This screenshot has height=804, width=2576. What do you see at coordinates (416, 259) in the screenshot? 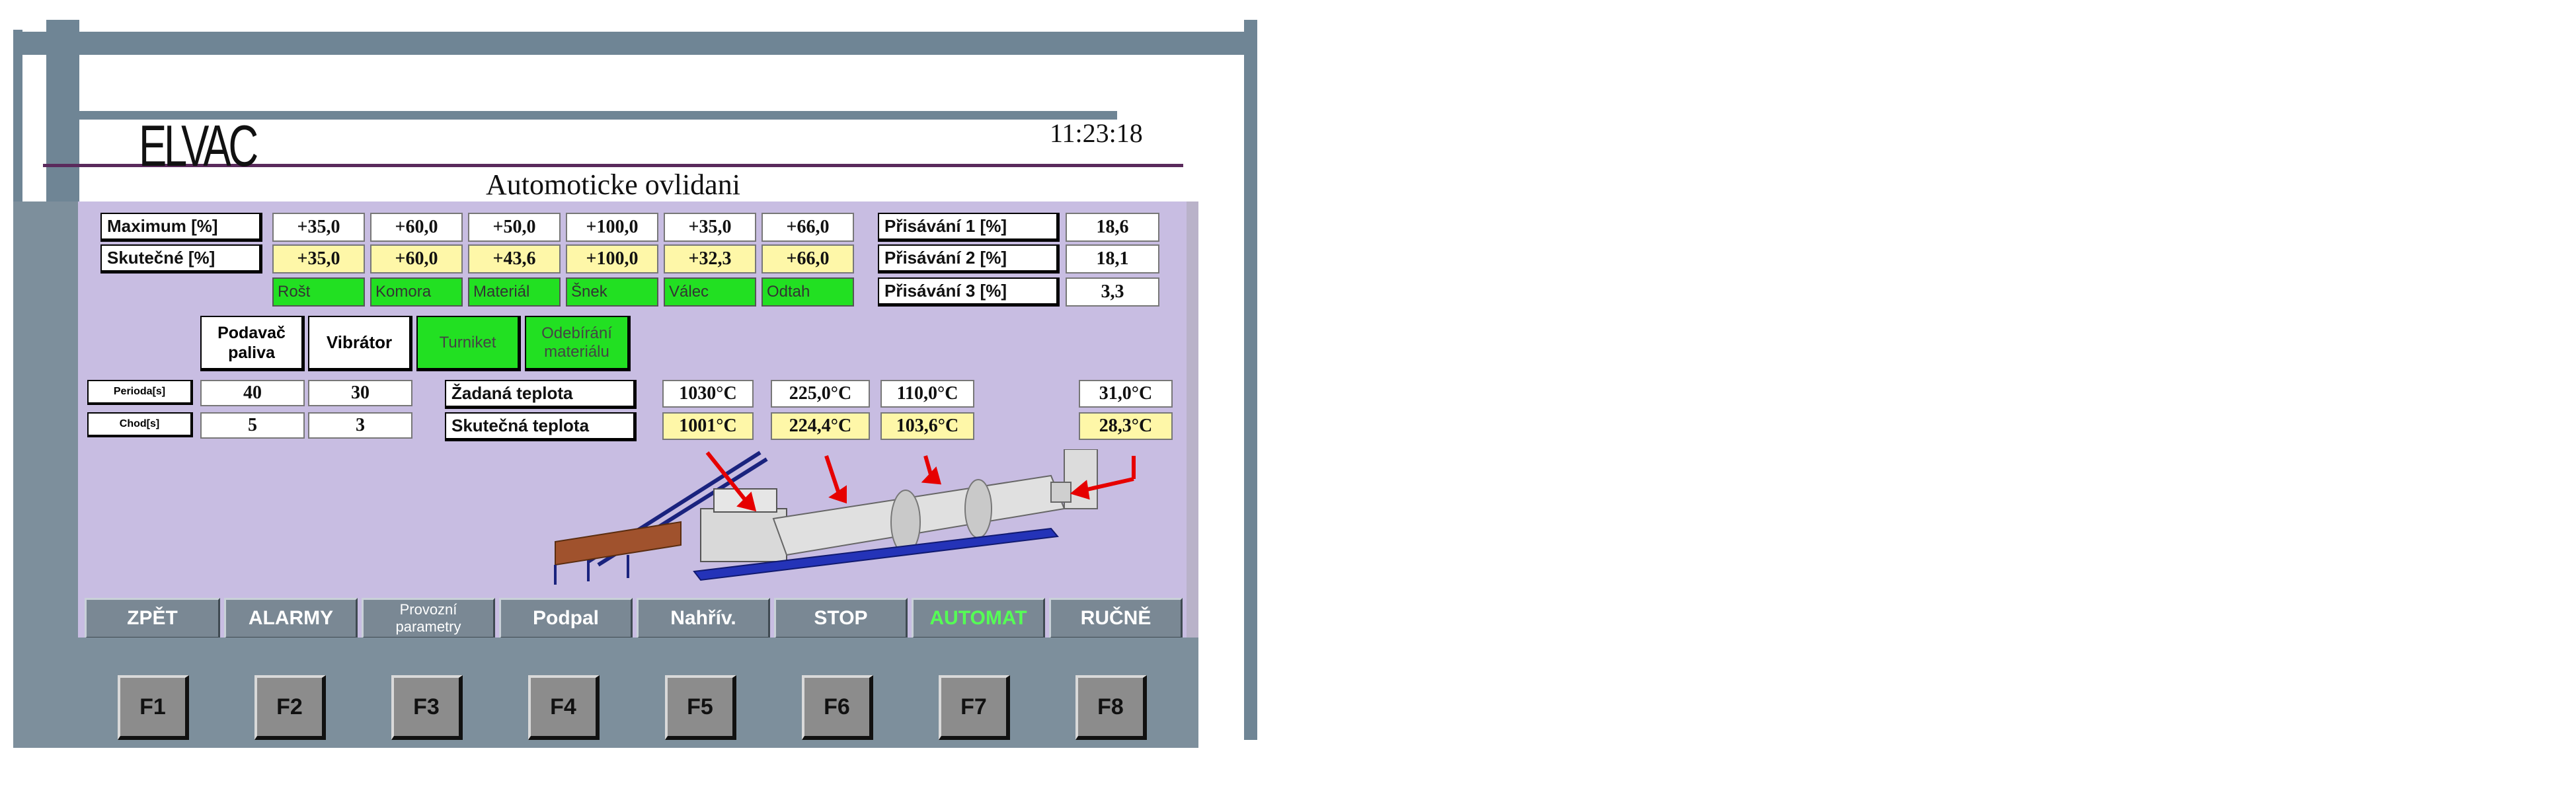
I see `actual-value: +60,0` at bounding box center [416, 259].